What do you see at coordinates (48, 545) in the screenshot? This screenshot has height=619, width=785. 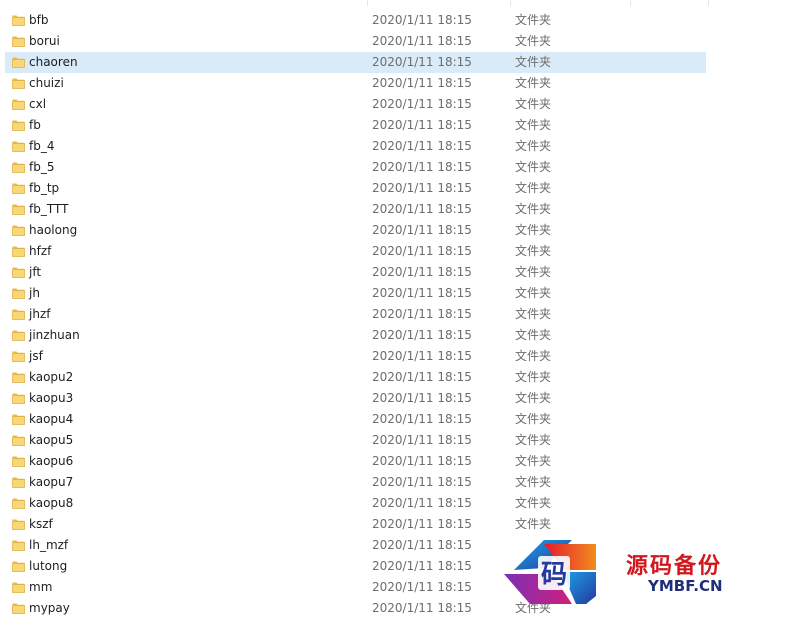 I see `file-name: lh_mzf` at bounding box center [48, 545].